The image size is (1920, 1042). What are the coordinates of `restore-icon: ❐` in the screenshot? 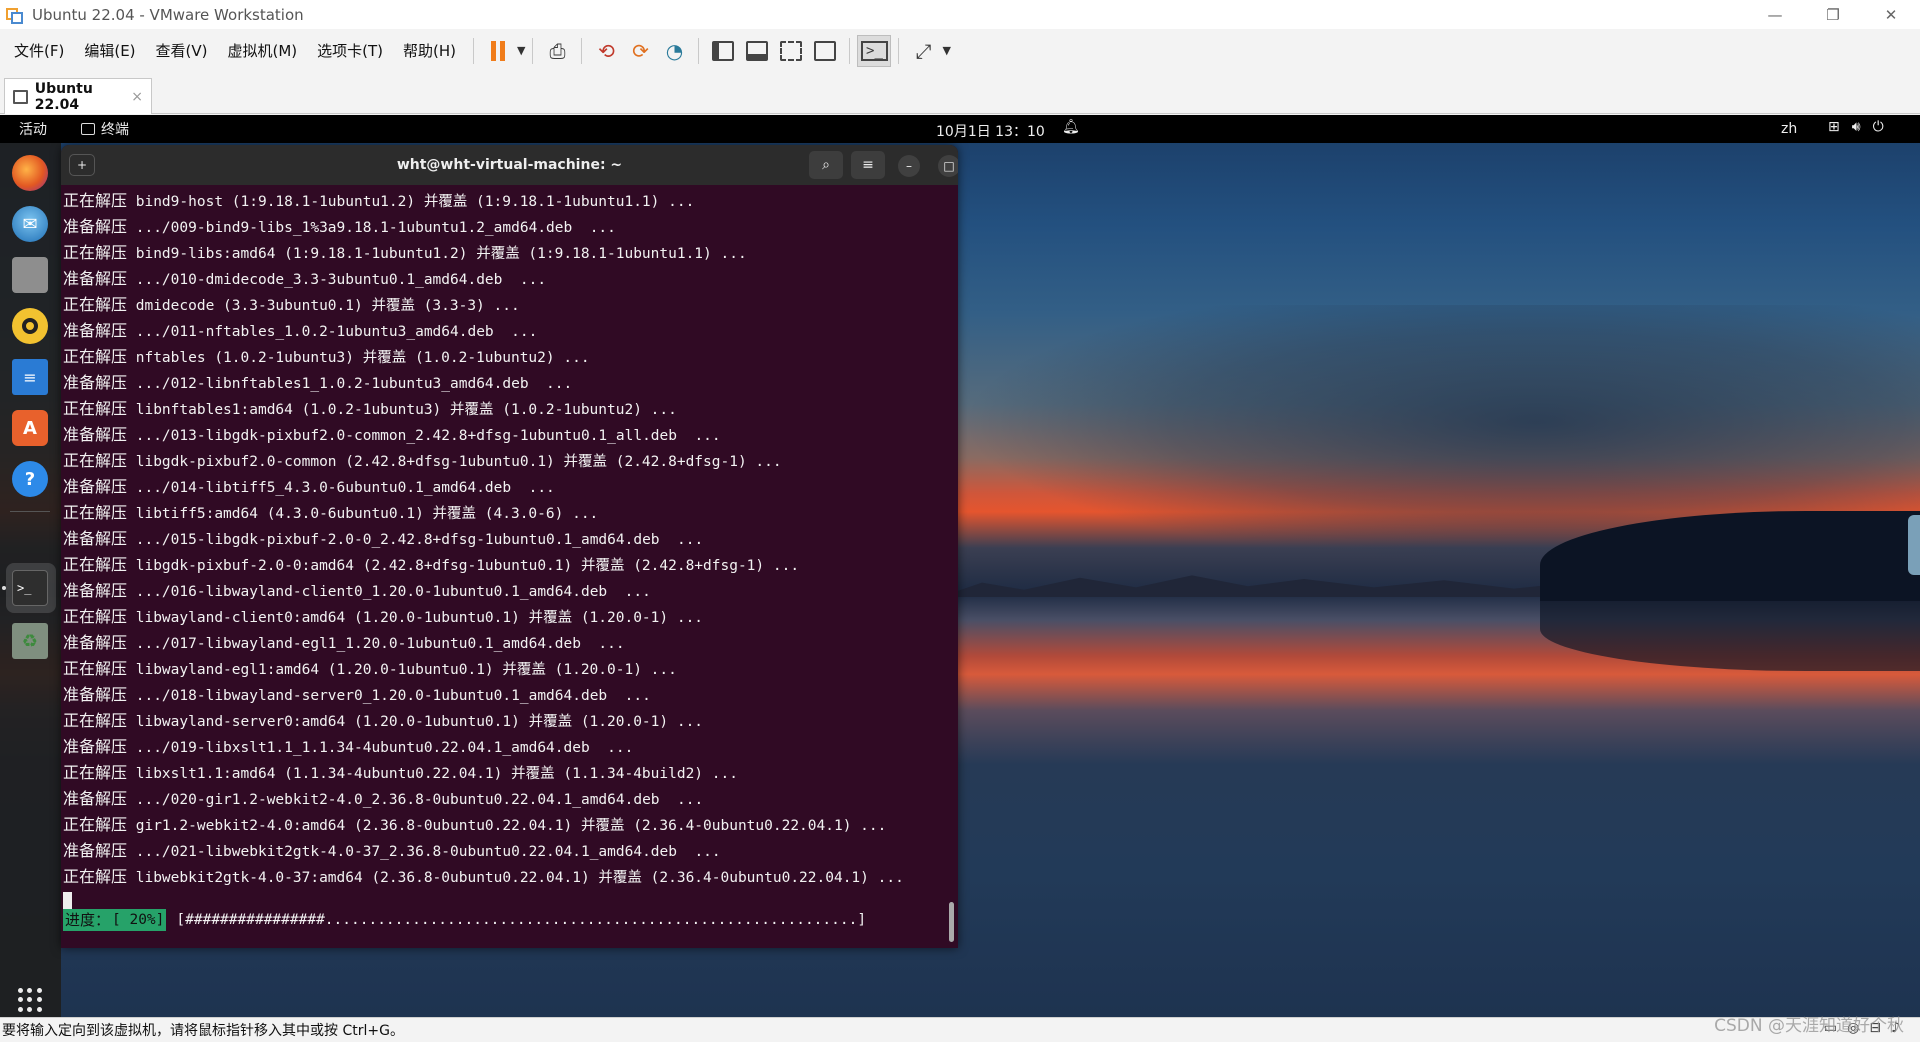 It's located at (1833, 14).